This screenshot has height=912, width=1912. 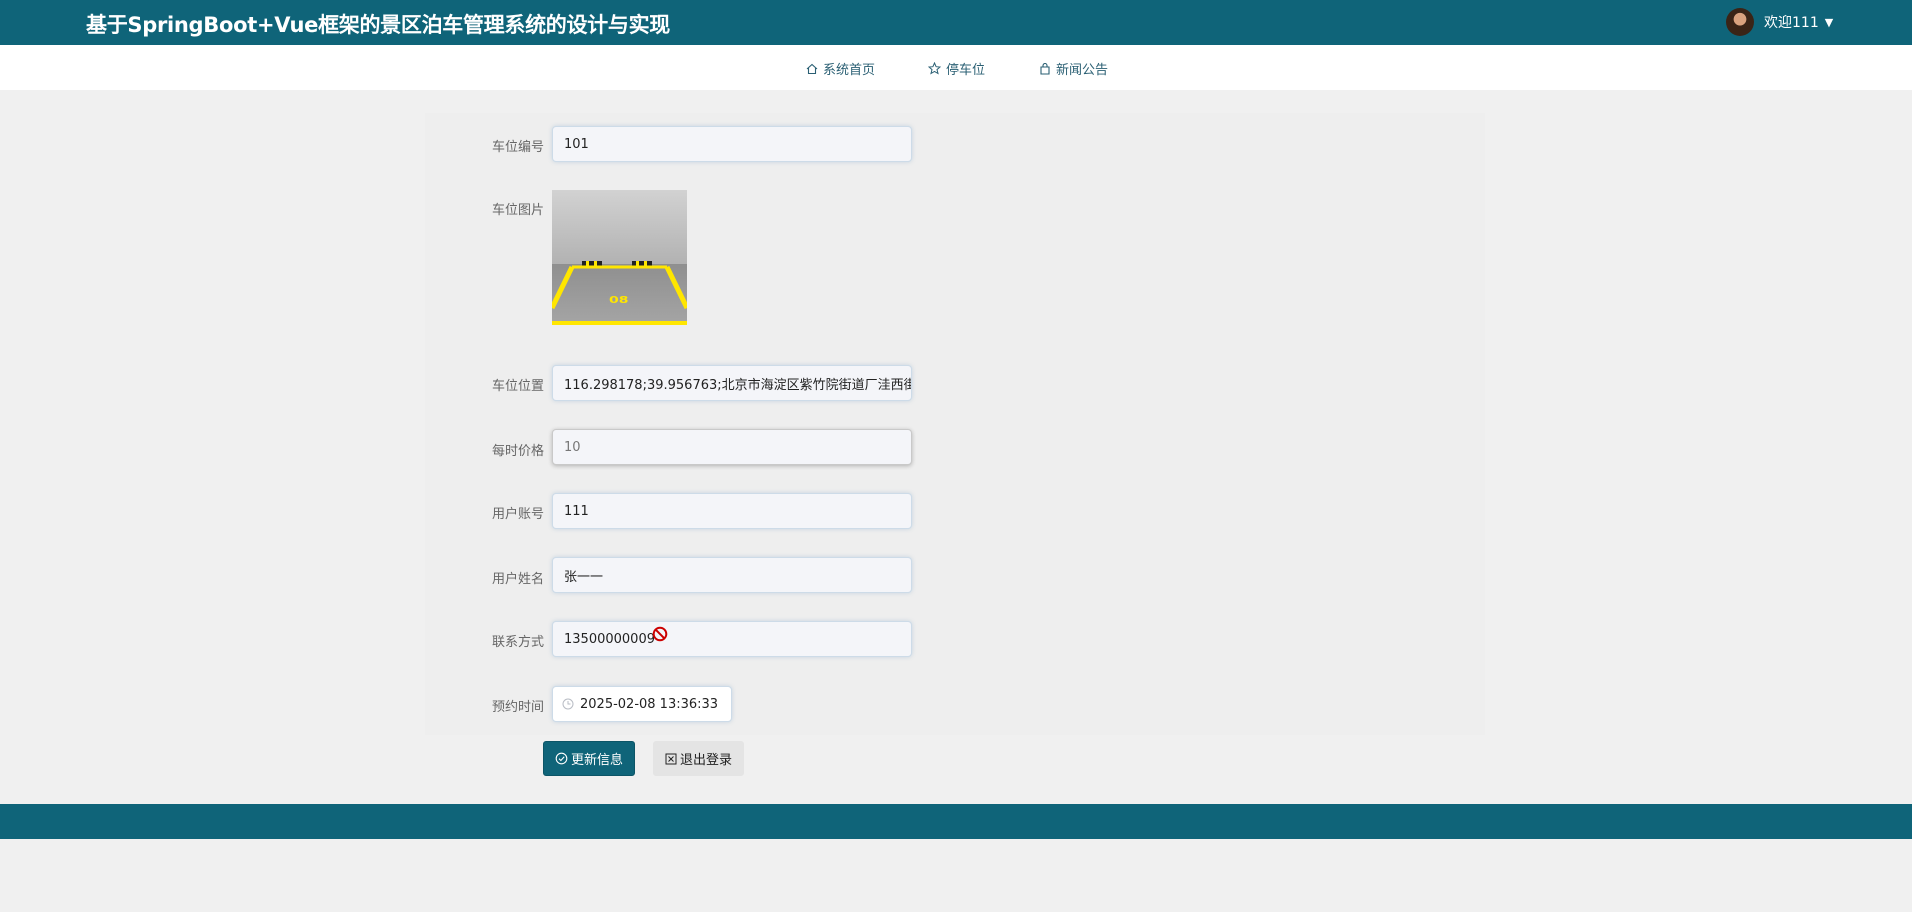 What do you see at coordinates (517, 642) in the screenshot?
I see `contact-label: 联系方式` at bounding box center [517, 642].